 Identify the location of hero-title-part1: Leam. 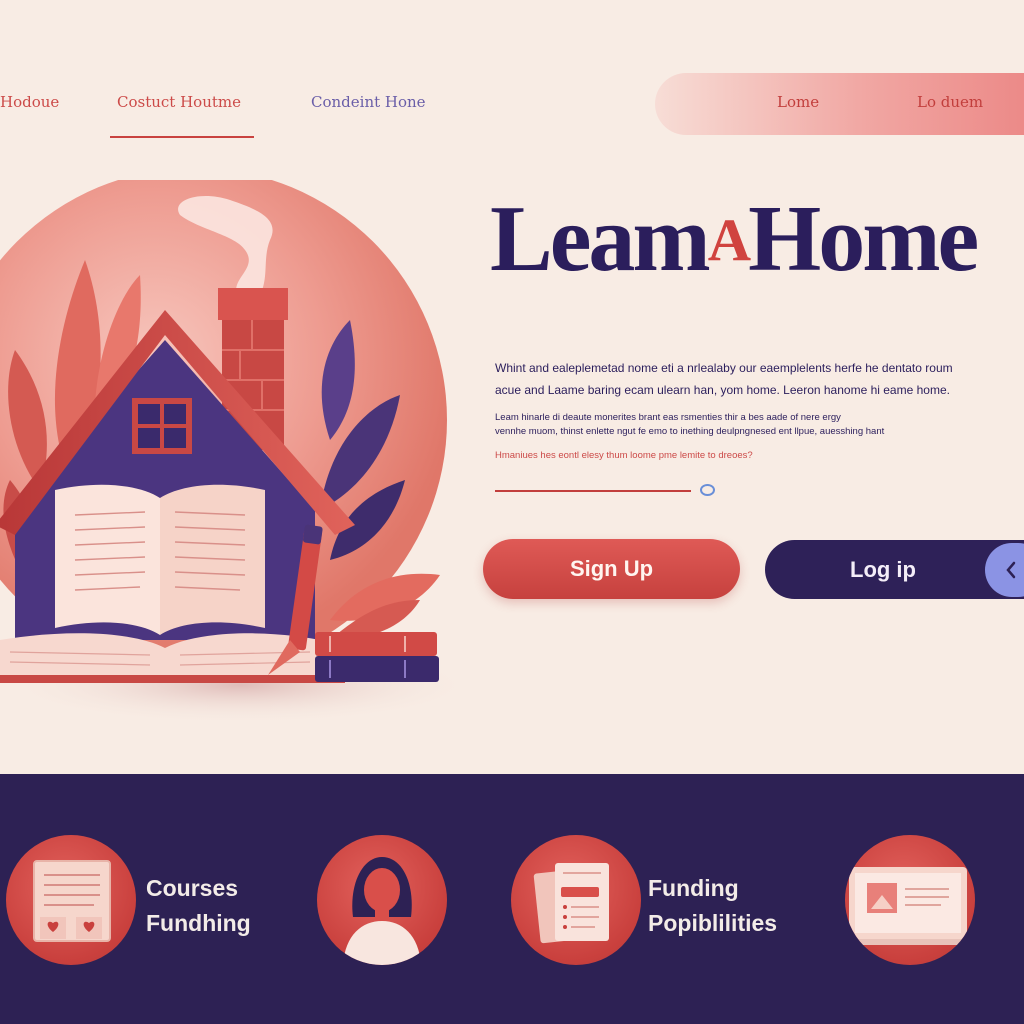
(600, 239).